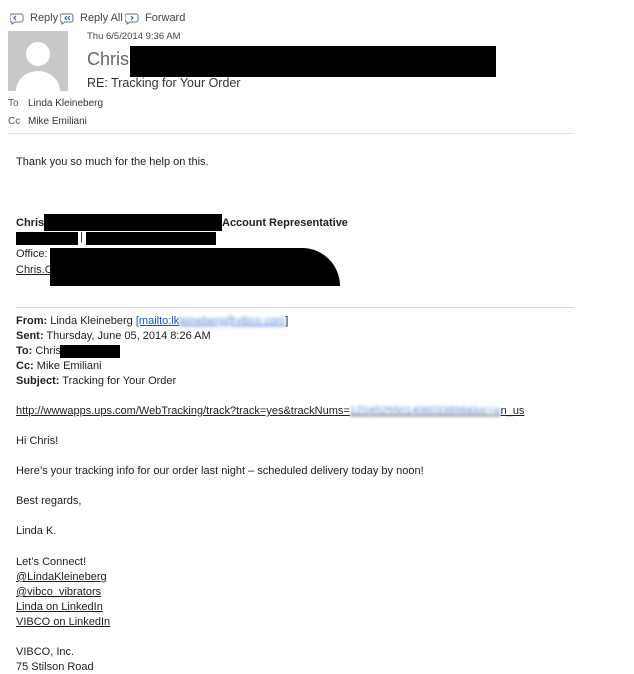  Describe the element at coordinates (51, 562) in the screenshot. I see `connect-heading: Let’s Connect!` at that location.